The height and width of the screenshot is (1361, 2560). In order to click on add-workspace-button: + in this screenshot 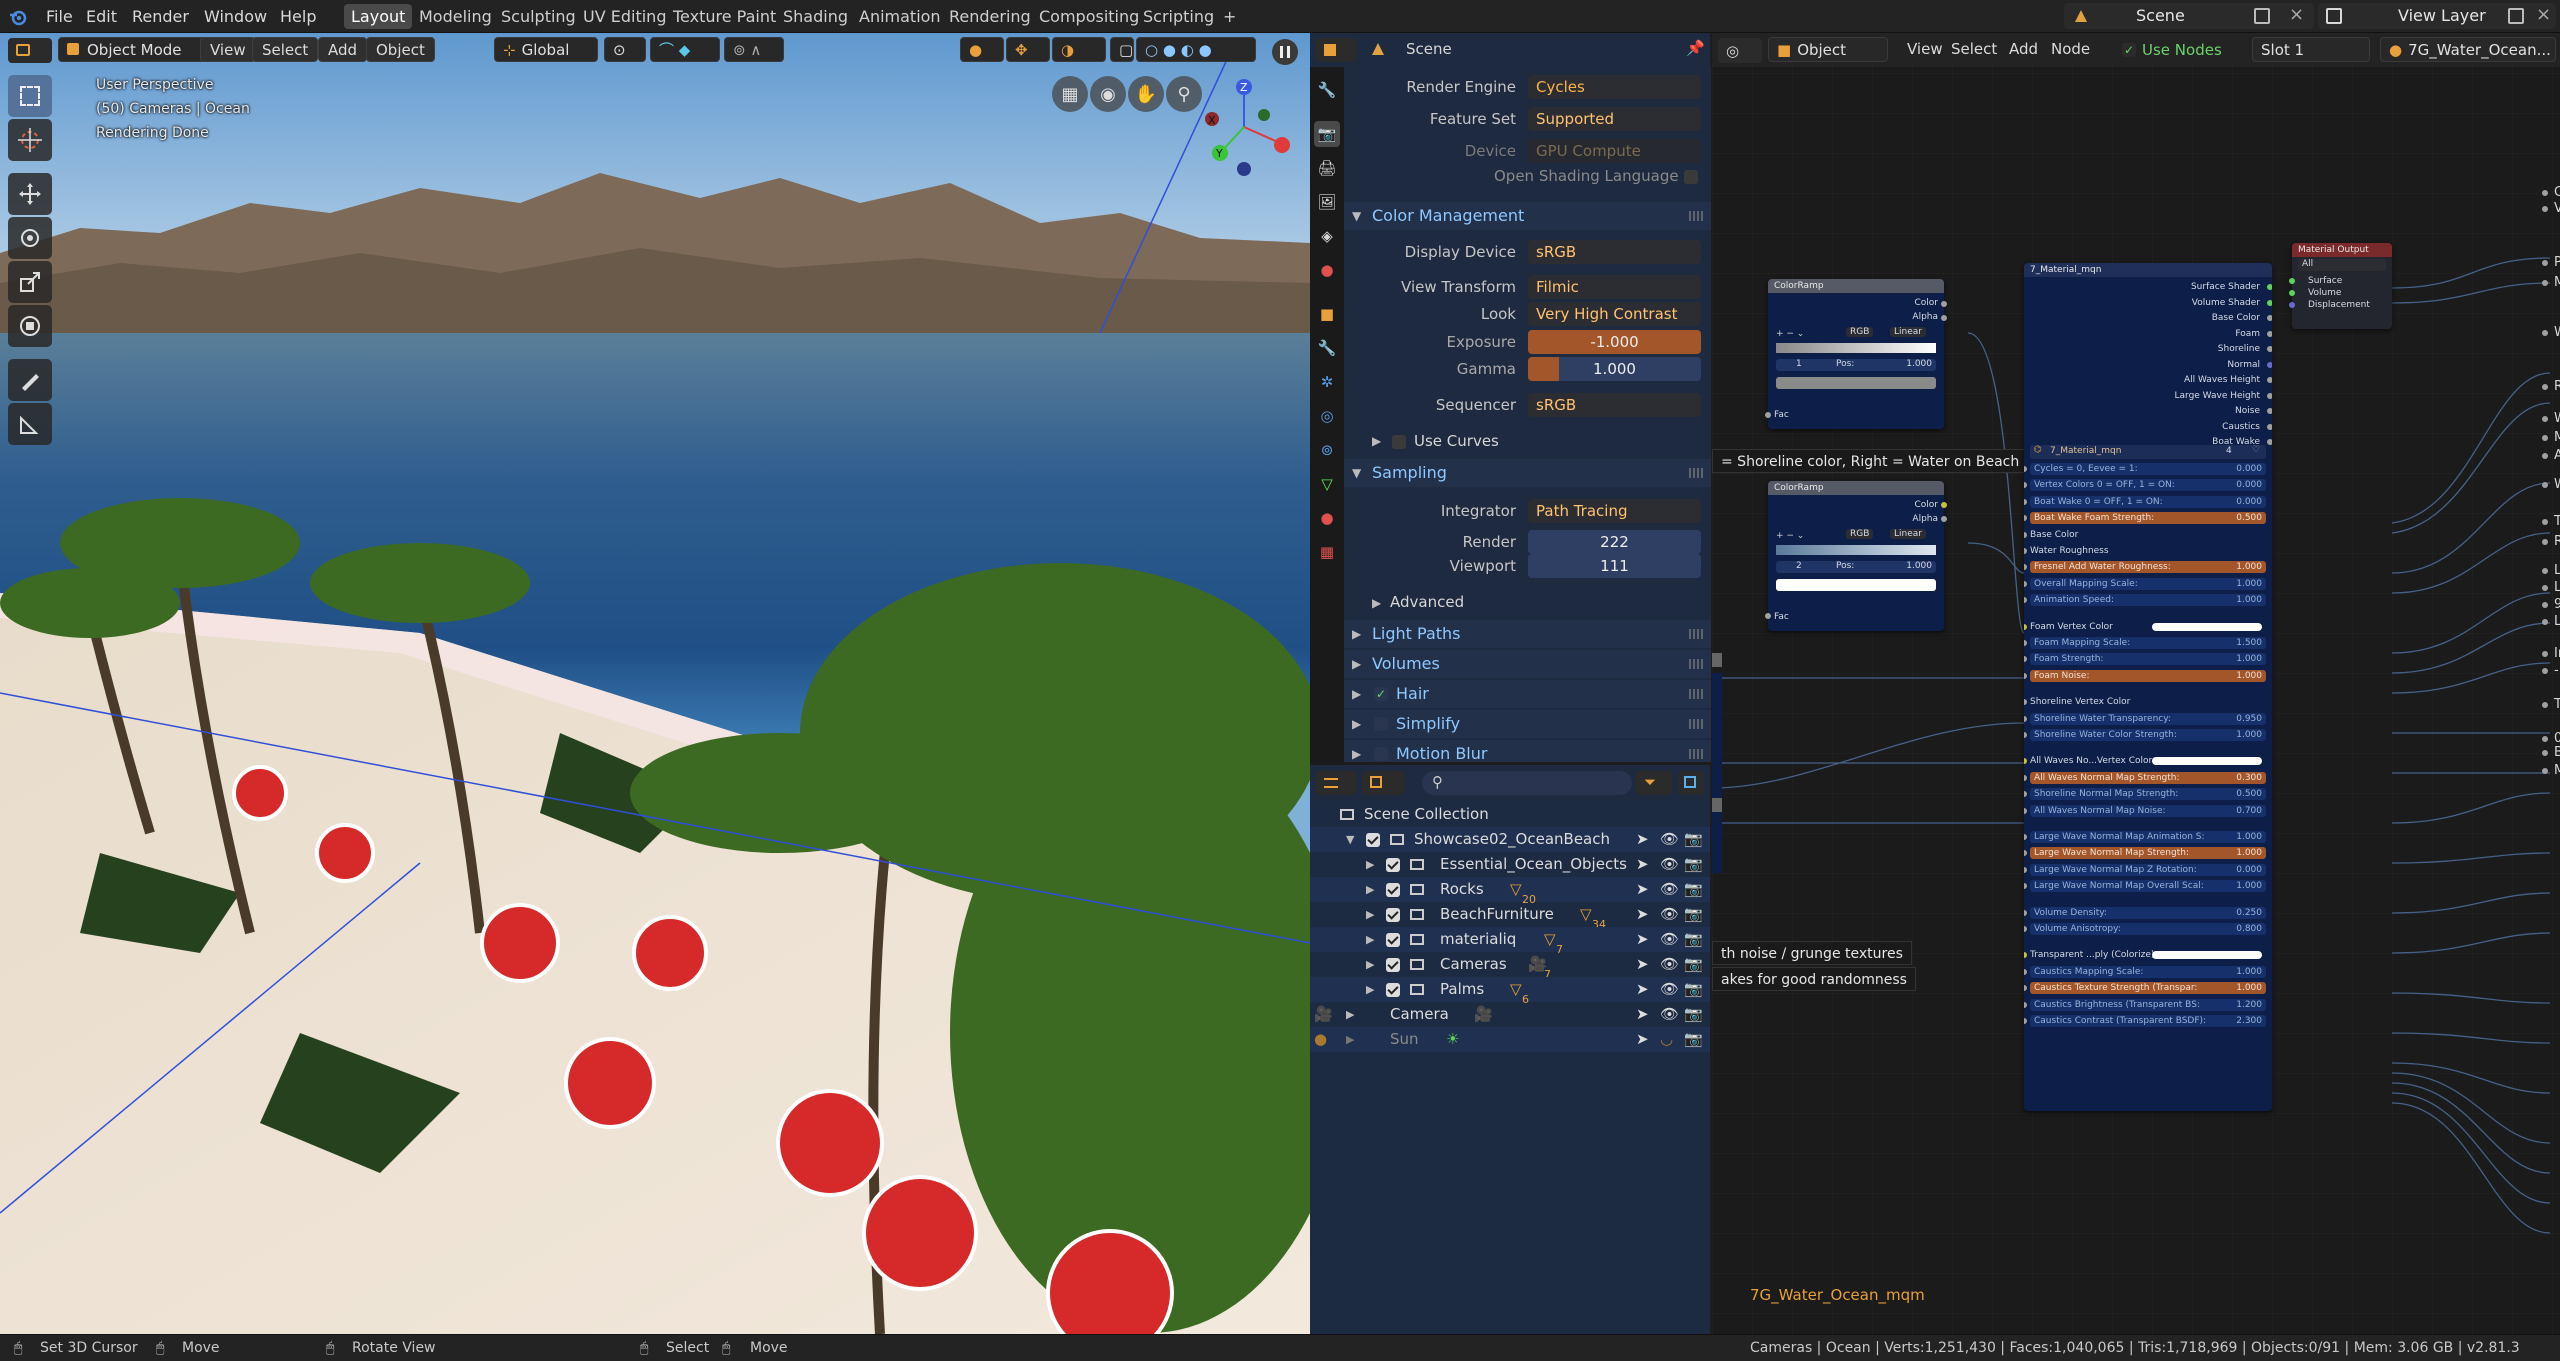, I will do `click(1229, 16)`.